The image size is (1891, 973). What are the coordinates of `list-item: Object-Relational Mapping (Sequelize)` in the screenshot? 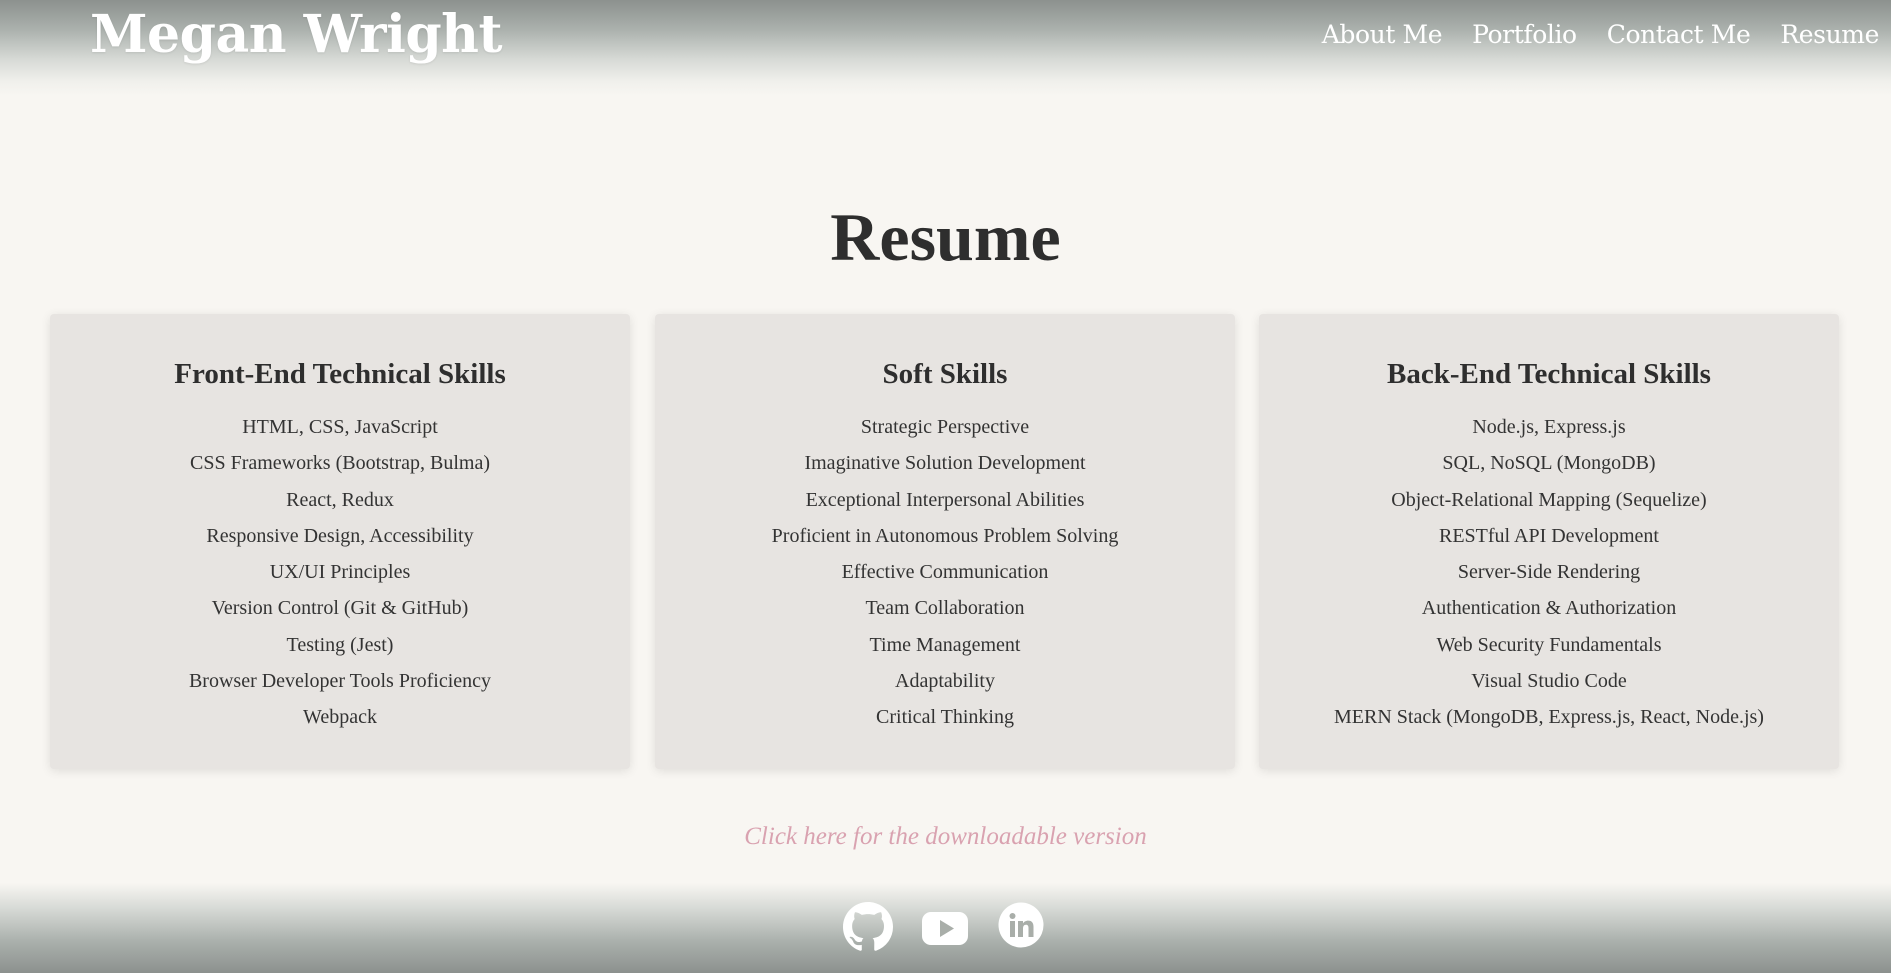 It's located at (1549, 499).